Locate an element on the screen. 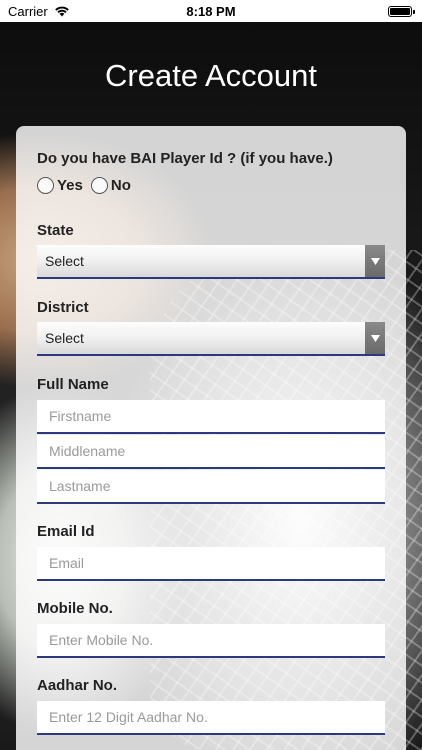 The image size is (422, 750). carrier-label: Carrier is located at coordinates (28, 11).